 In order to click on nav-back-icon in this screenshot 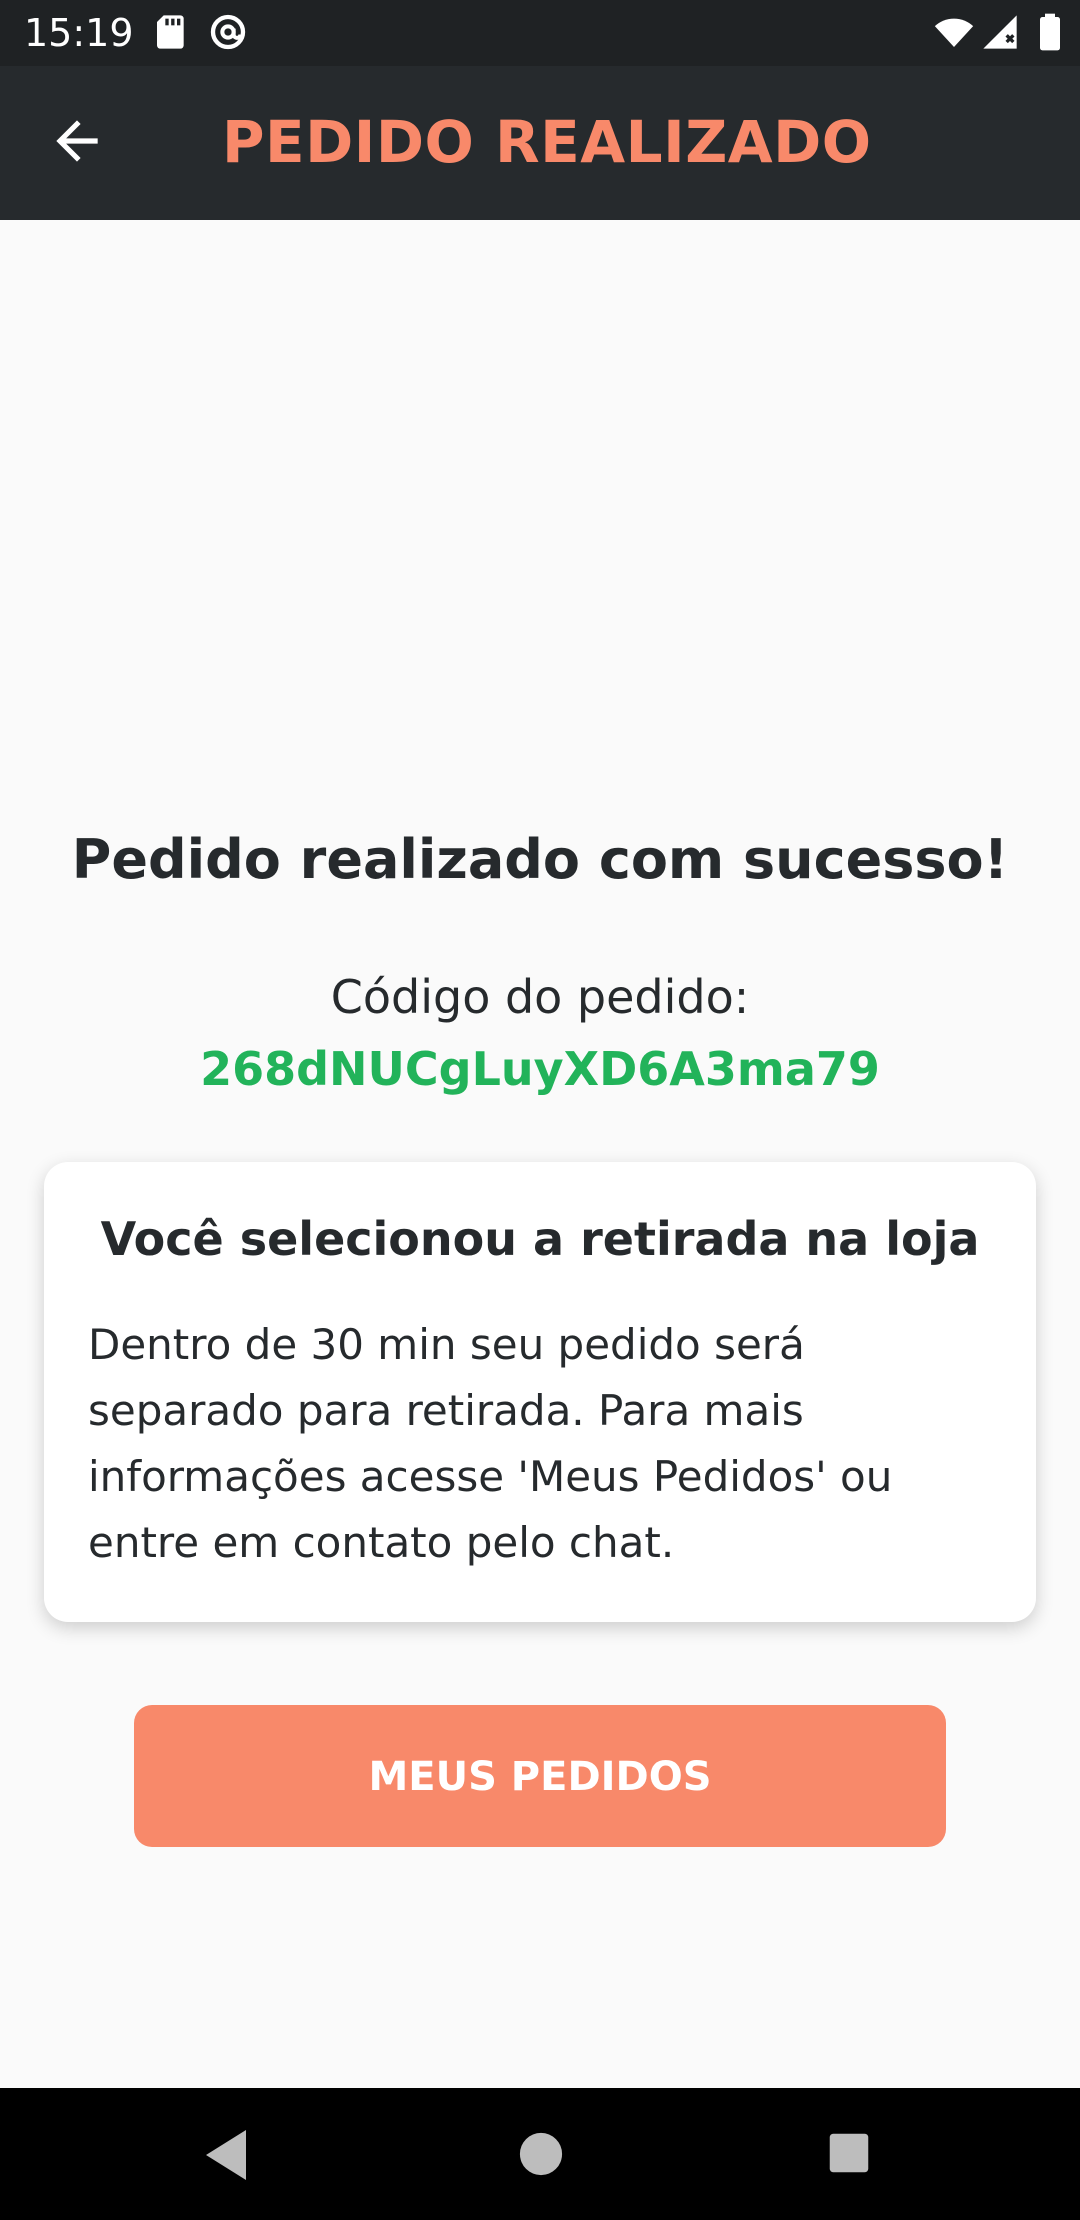, I will do `click(226, 2155)`.